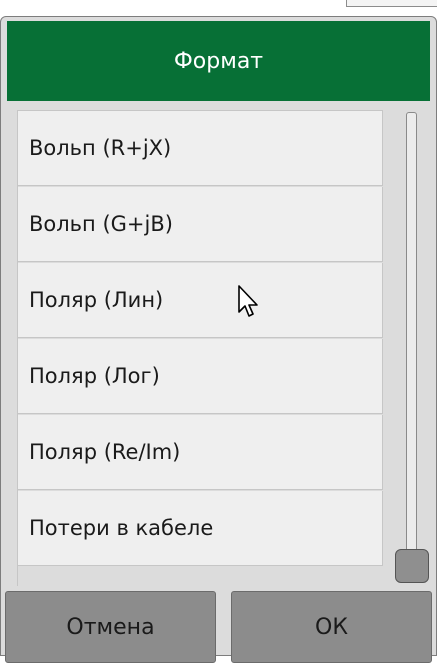 This screenshot has width=437, height=663. Describe the element at coordinates (200, 452) in the screenshot. I see `list-item-polar-reim: Поляр (Re/Im)` at that location.